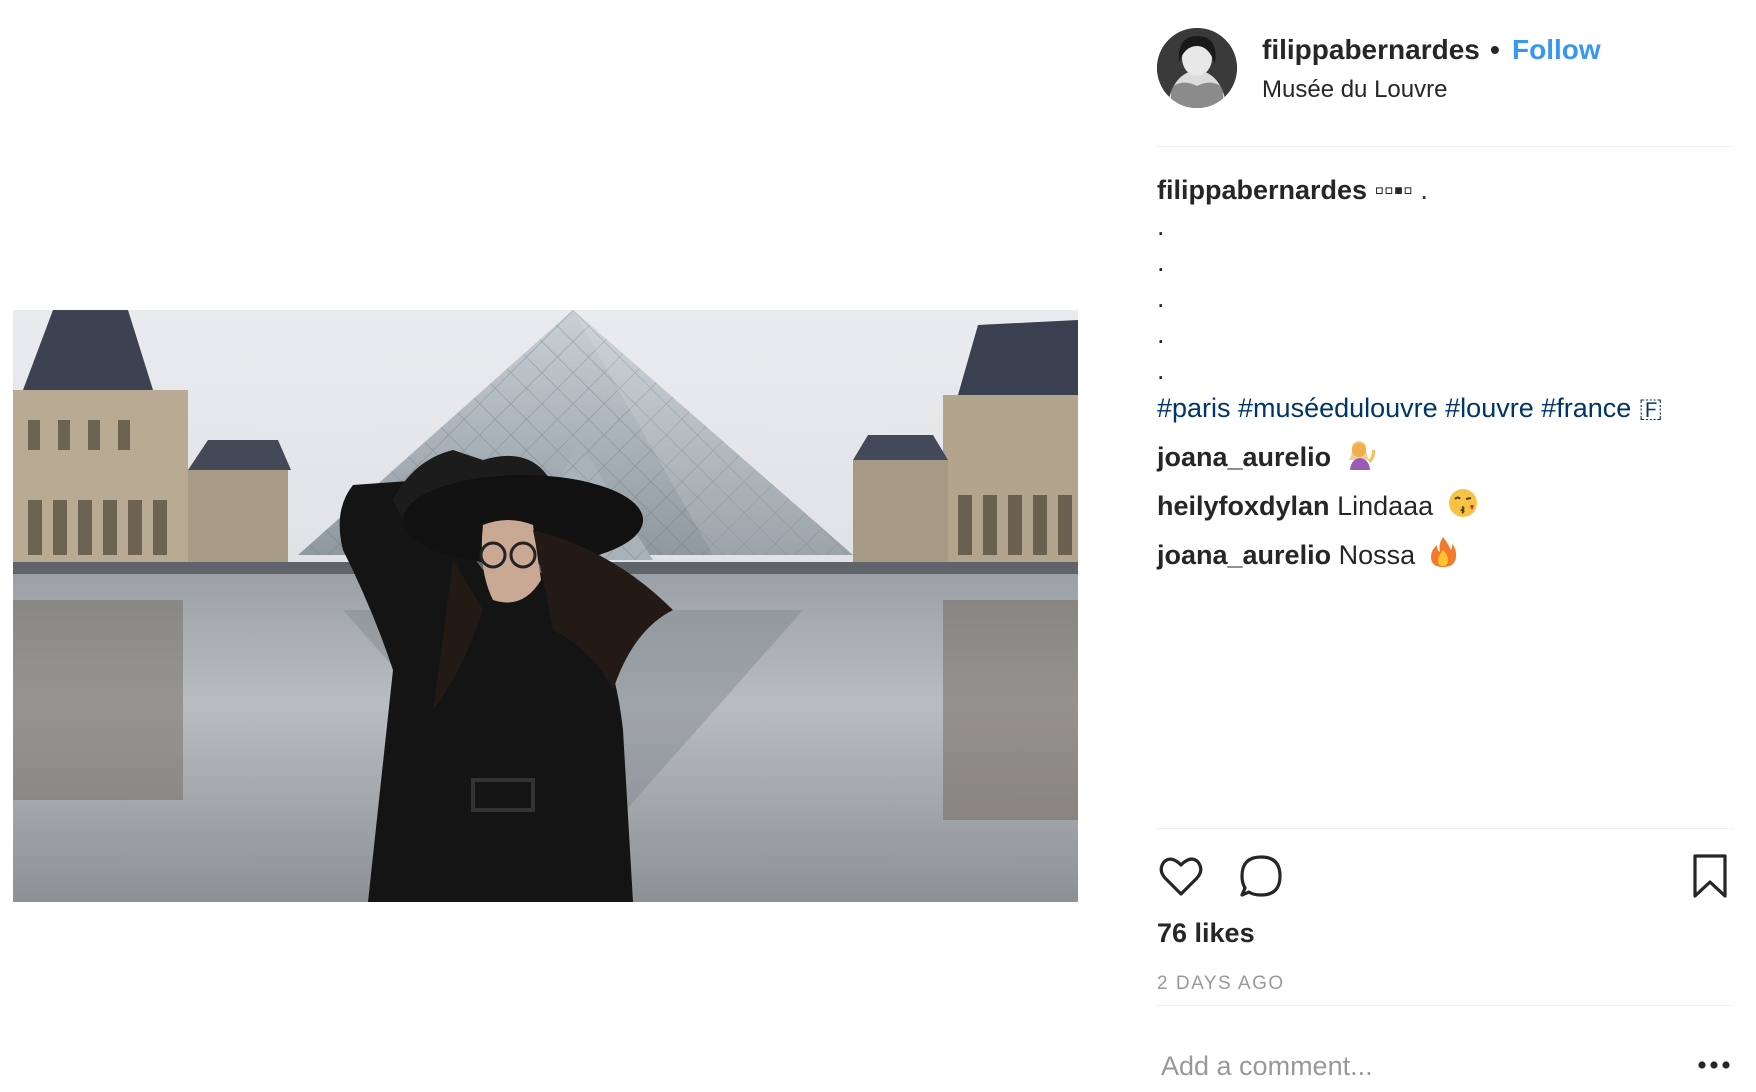  What do you see at coordinates (1221, 984) in the screenshot?
I see `post-timestamp: 2 DAYS AGO` at bounding box center [1221, 984].